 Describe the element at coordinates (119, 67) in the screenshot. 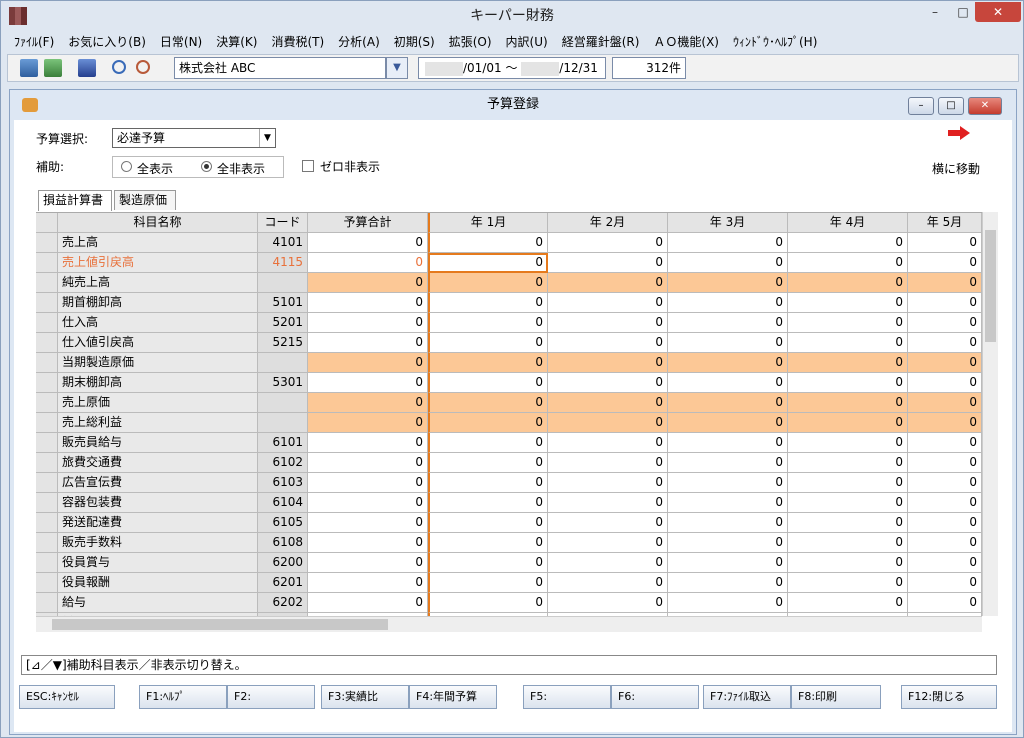

I see `zoom-in-icon` at that location.